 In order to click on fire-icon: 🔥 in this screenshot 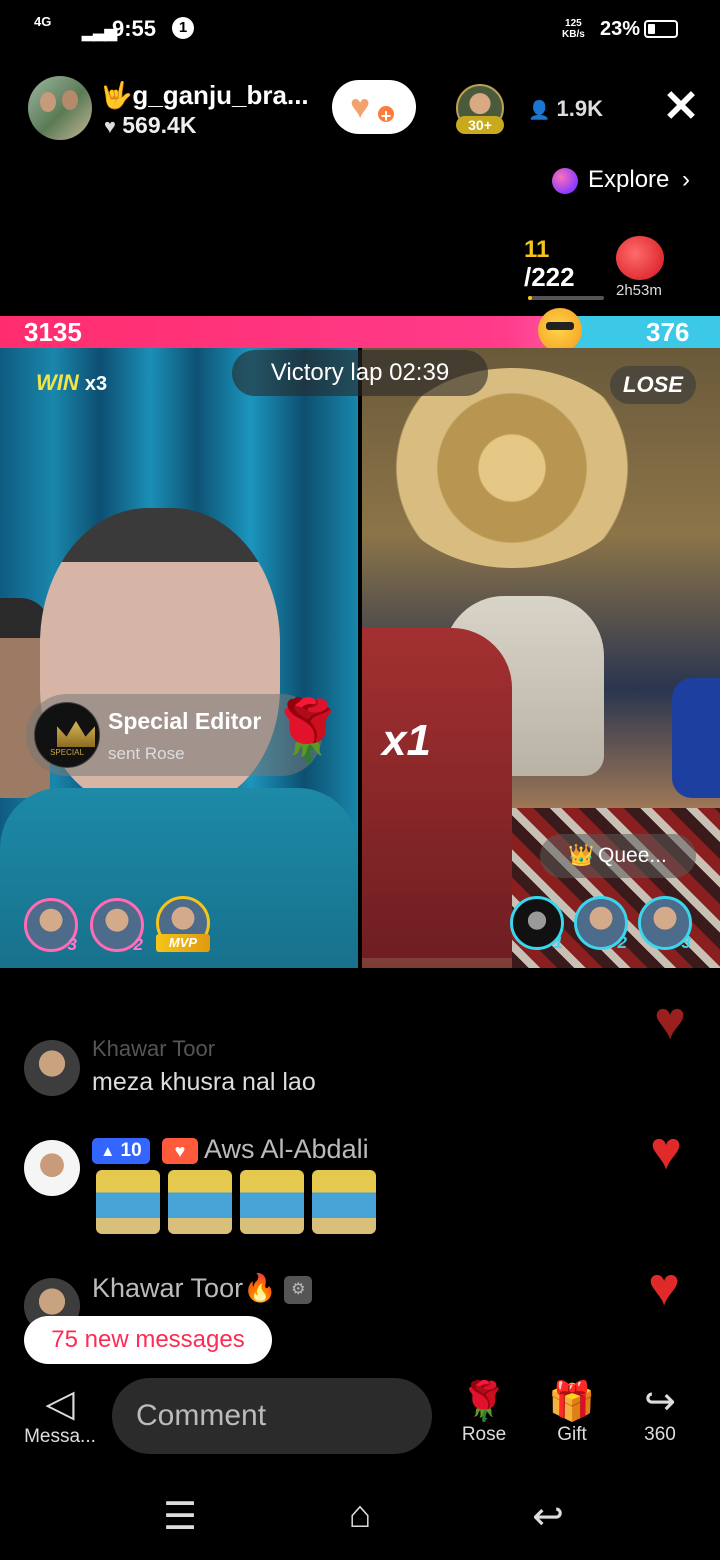, I will do `click(260, 1288)`.